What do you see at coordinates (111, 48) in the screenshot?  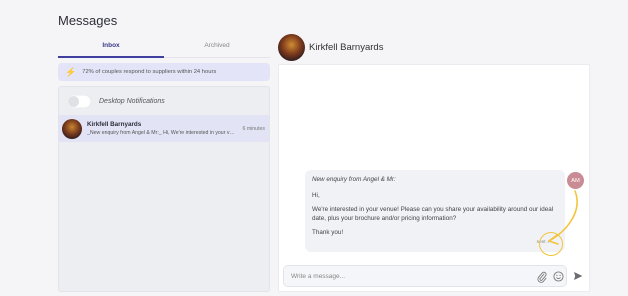 I see `tab-inbox: Inbox` at bounding box center [111, 48].